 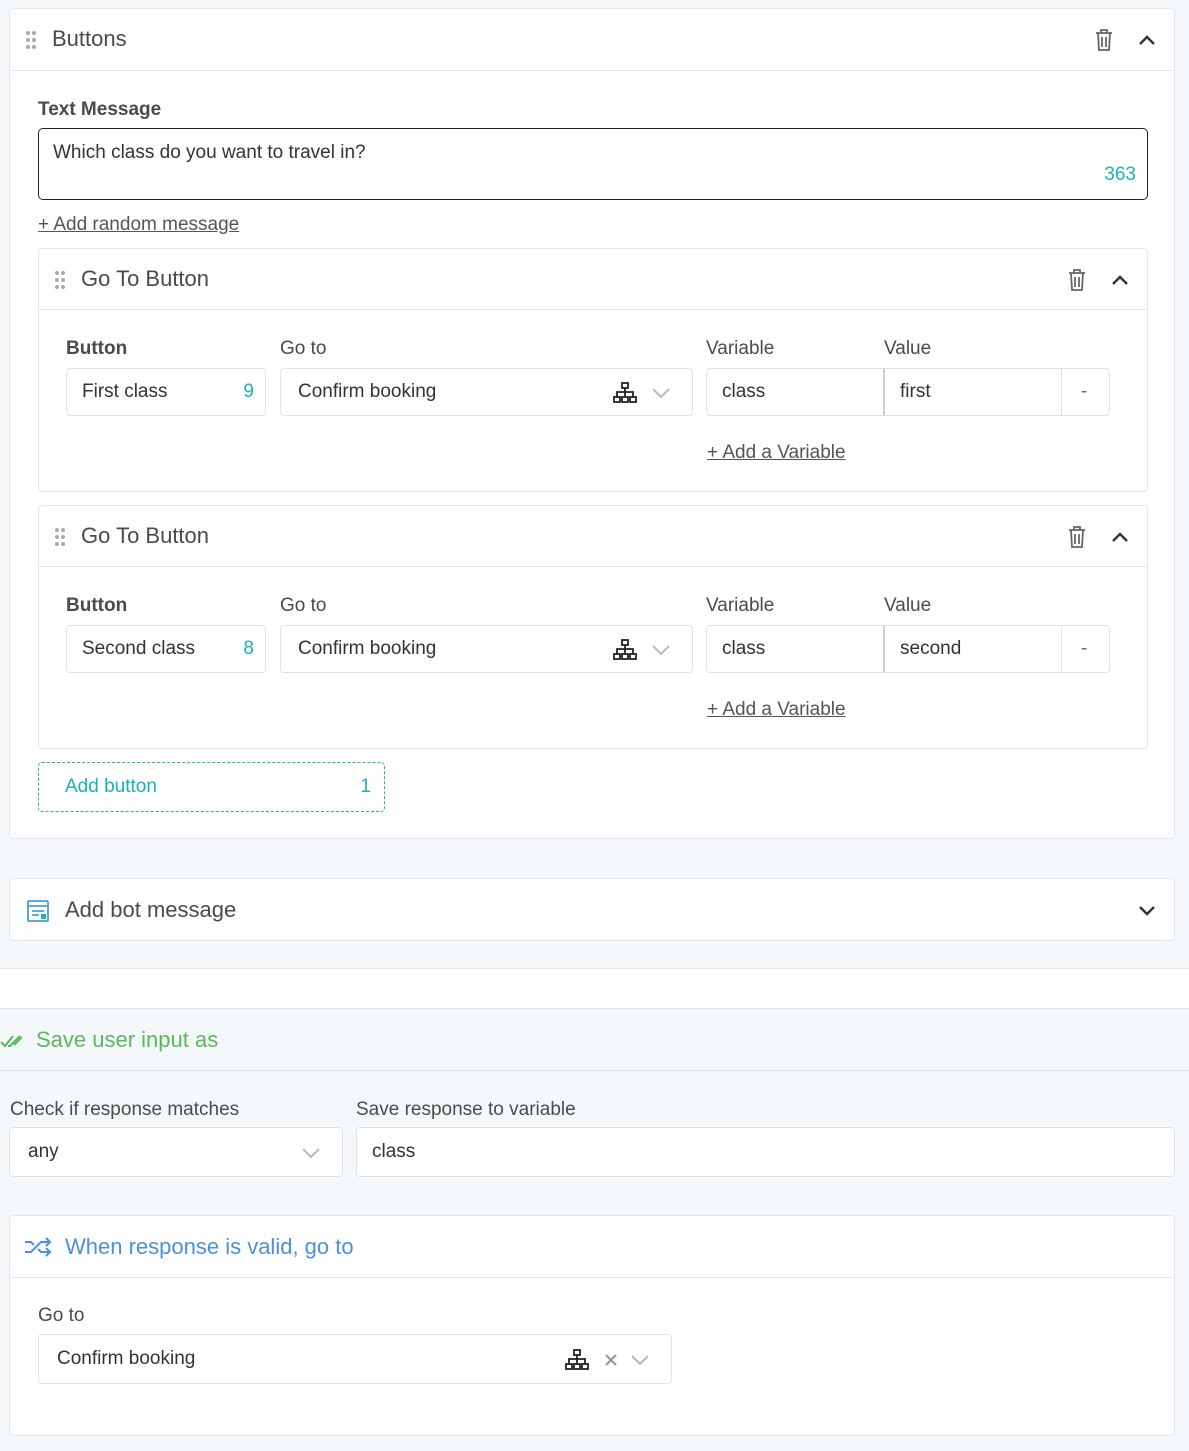 I want to click on buttons-card-title: Buttons, so click(x=89, y=38).